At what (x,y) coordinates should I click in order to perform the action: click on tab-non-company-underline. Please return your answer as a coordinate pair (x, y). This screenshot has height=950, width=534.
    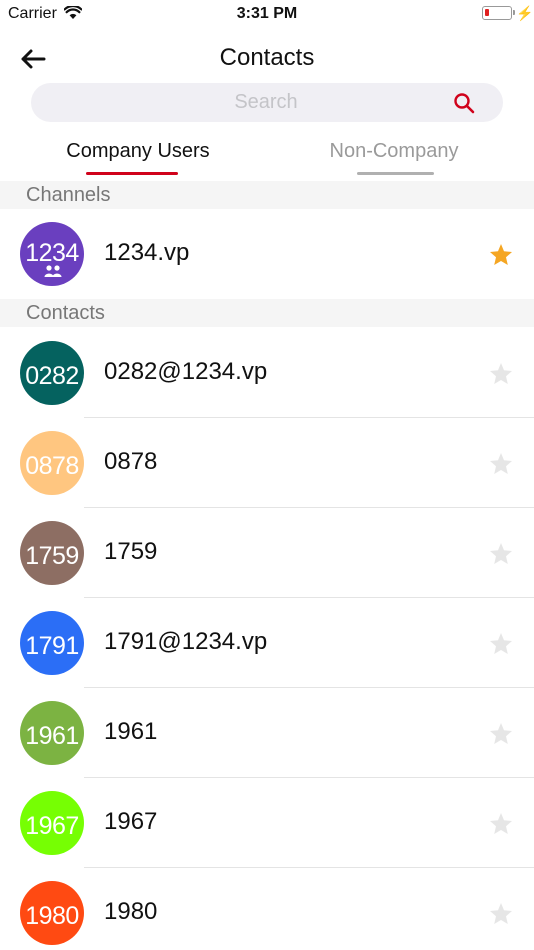
    Looking at the image, I should click on (395, 173).